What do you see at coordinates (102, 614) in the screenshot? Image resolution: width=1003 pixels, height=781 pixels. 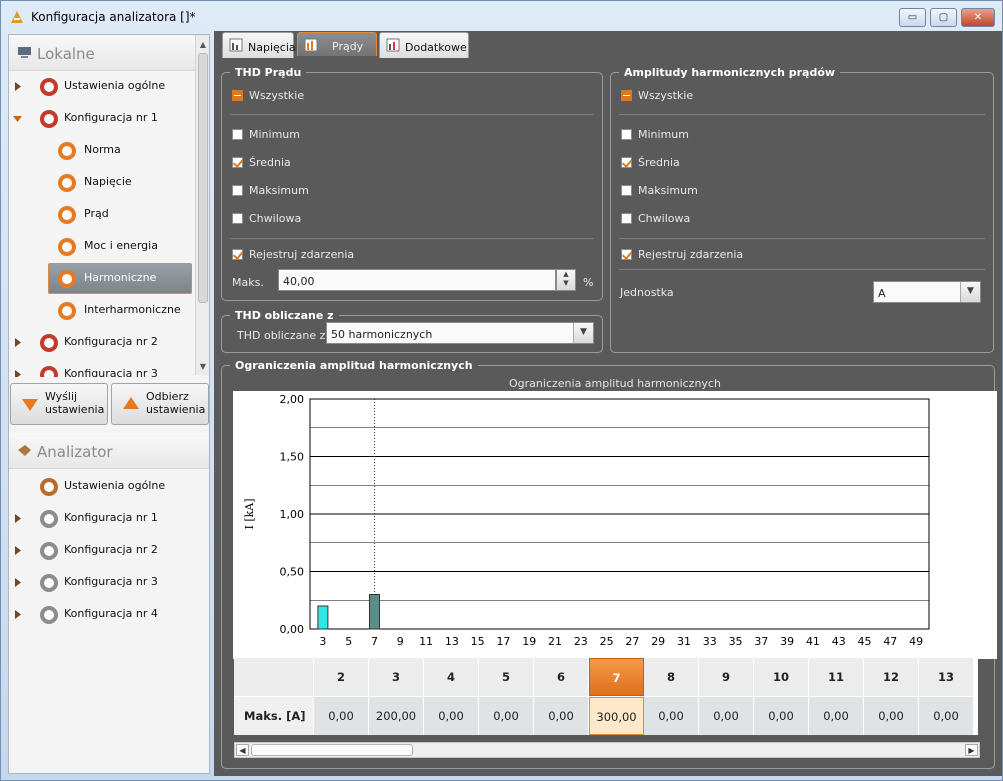 I see `sidebar-item: Konfiguracja nr 4` at bounding box center [102, 614].